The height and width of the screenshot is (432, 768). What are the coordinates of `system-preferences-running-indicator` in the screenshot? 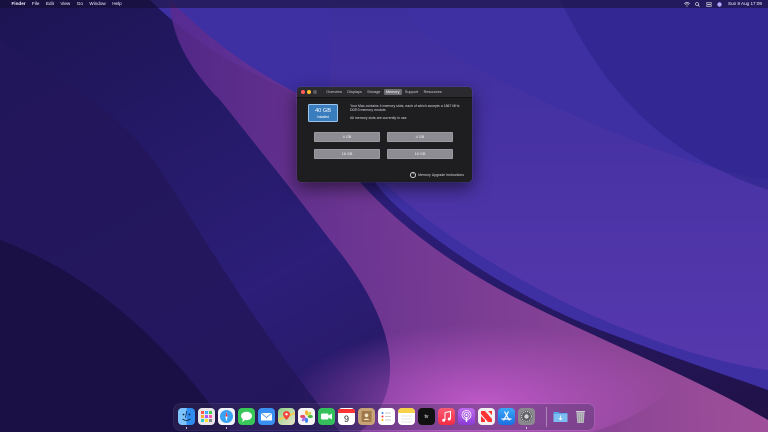 It's located at (526, 428).